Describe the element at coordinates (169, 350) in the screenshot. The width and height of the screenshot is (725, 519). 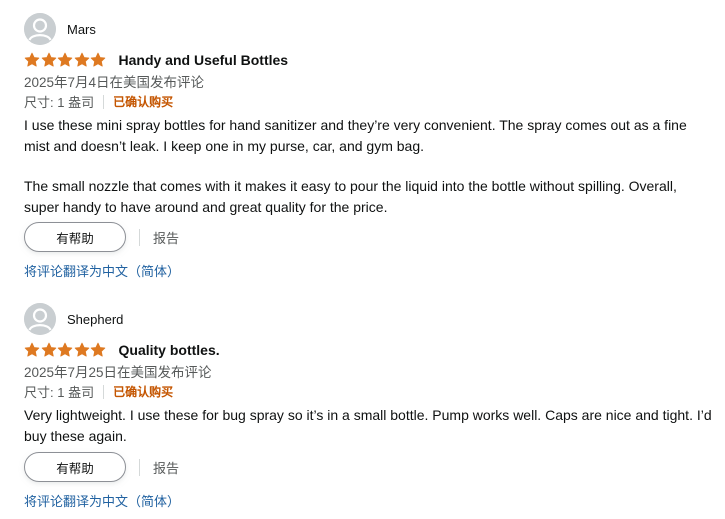
I see `review-title: Quality bottles.` at that location.